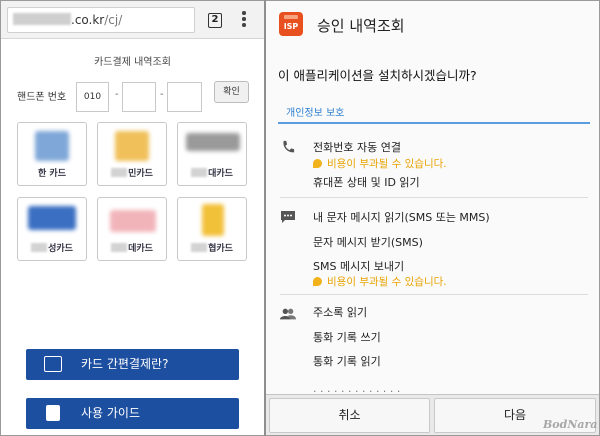  I want to click on card-name: 민카드, so click(132, 172).